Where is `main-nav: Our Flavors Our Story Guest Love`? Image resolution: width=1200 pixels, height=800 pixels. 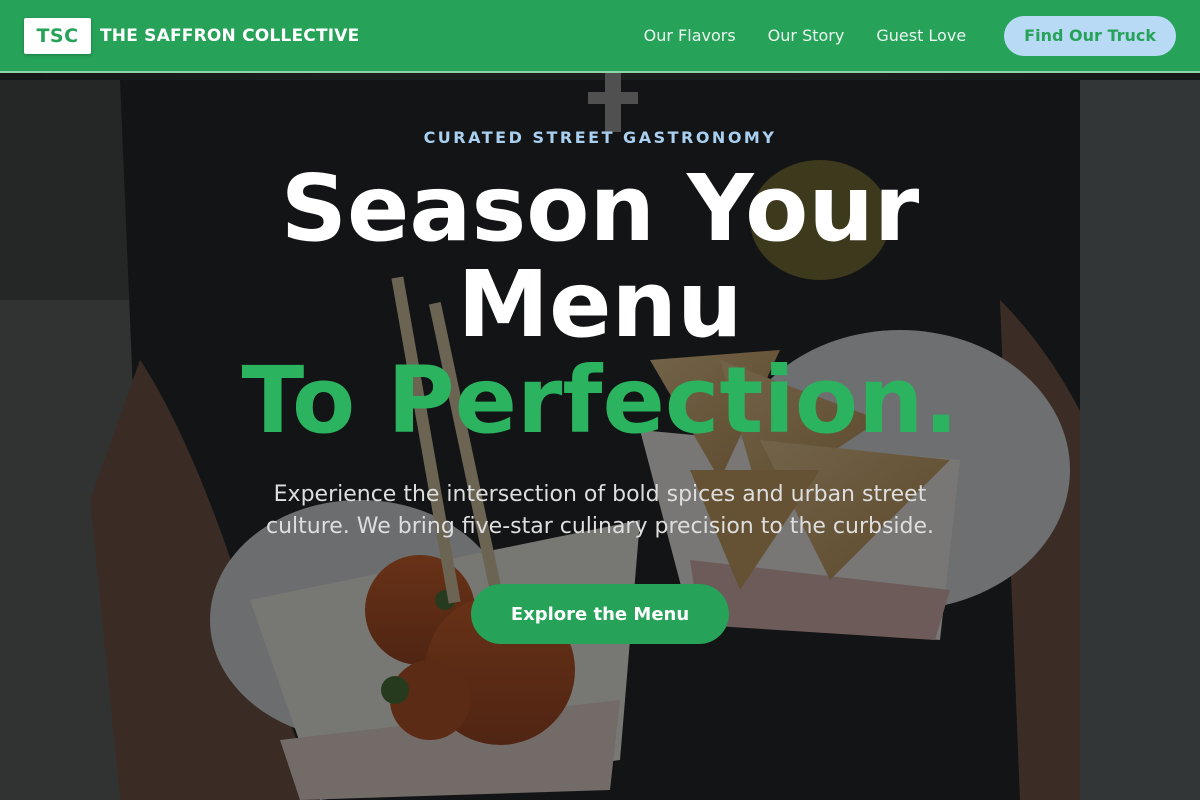
main-nav: Our Flavors Our Story Guest Love is located at coordinates (805, 35).